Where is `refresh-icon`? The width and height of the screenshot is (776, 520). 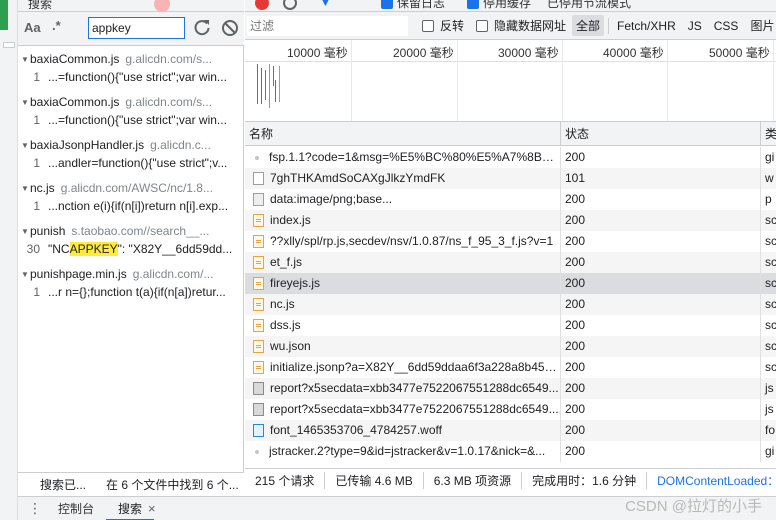
refresh-icon is located at coordinates (202, 28).